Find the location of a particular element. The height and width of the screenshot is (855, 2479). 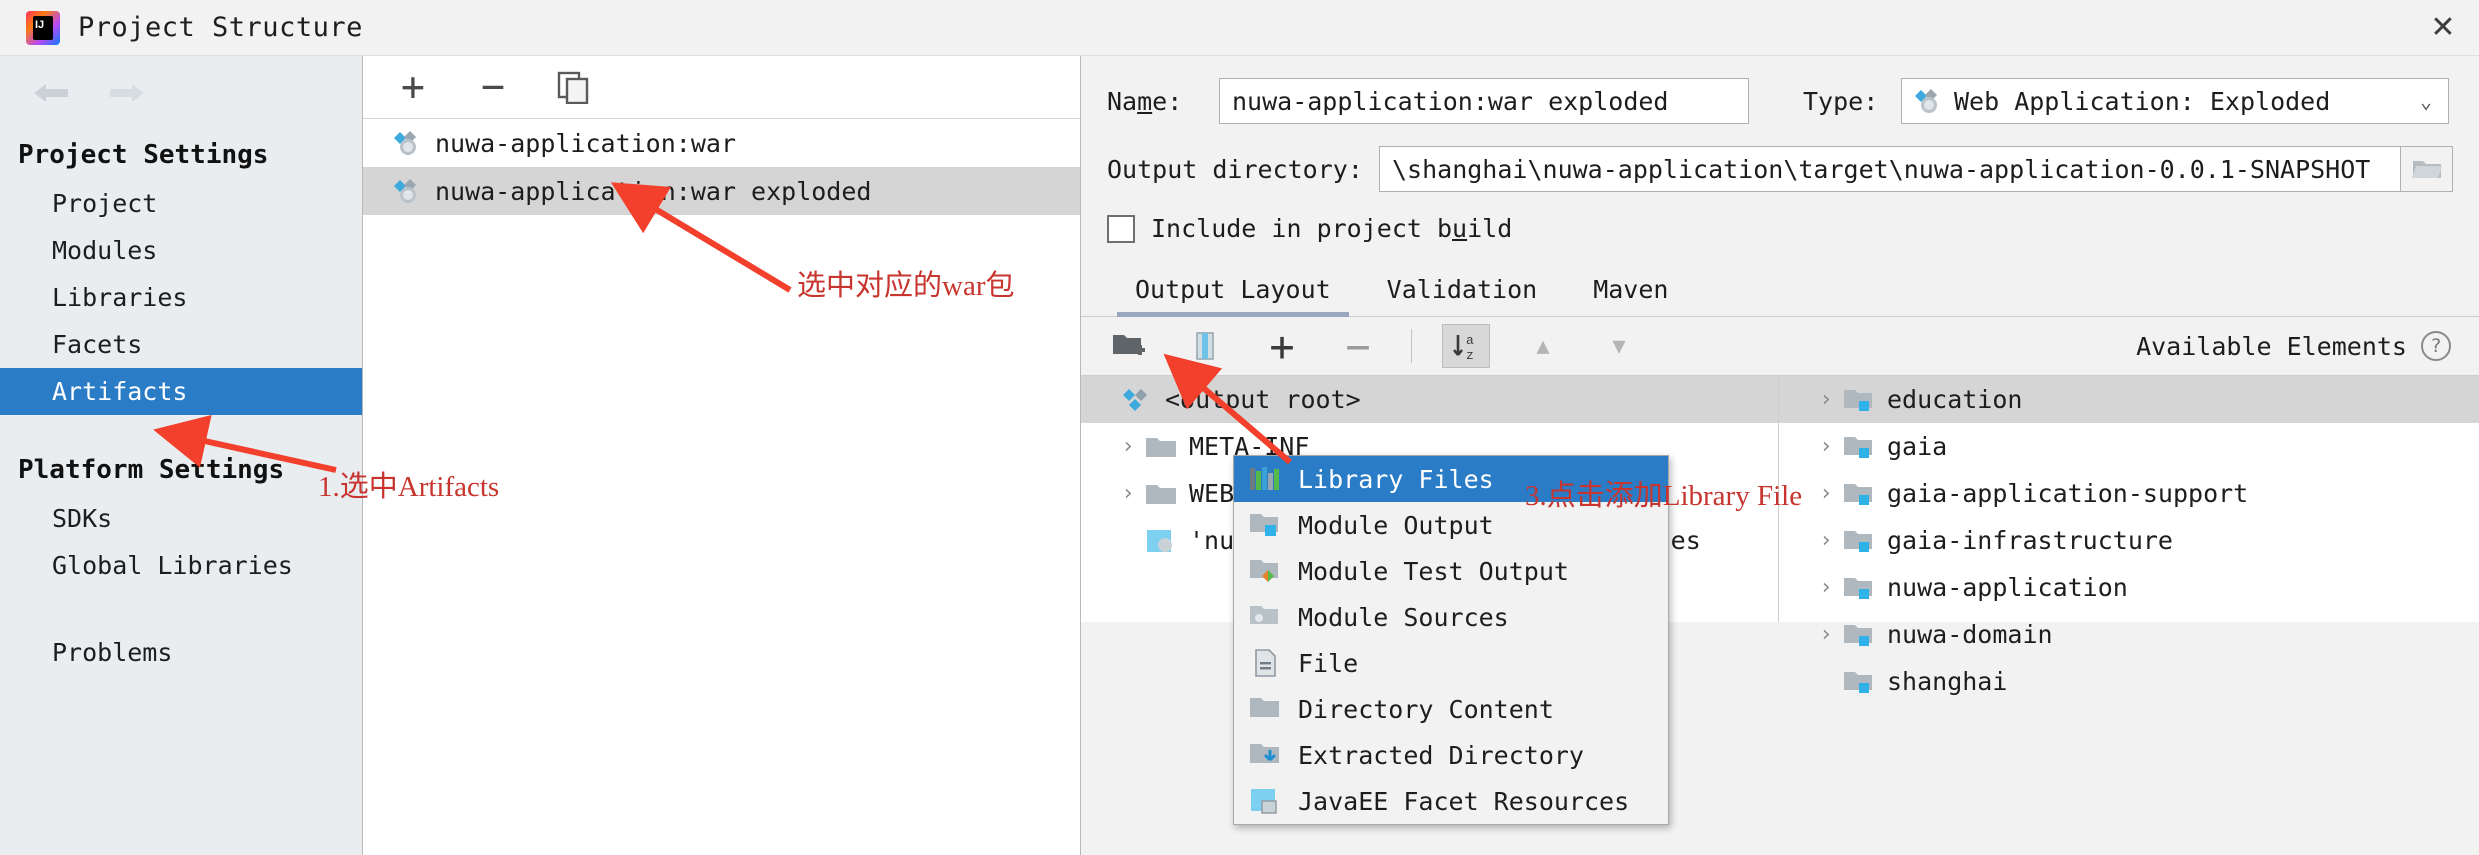

folder-browse-icon is located at coordinates (2427, 169).